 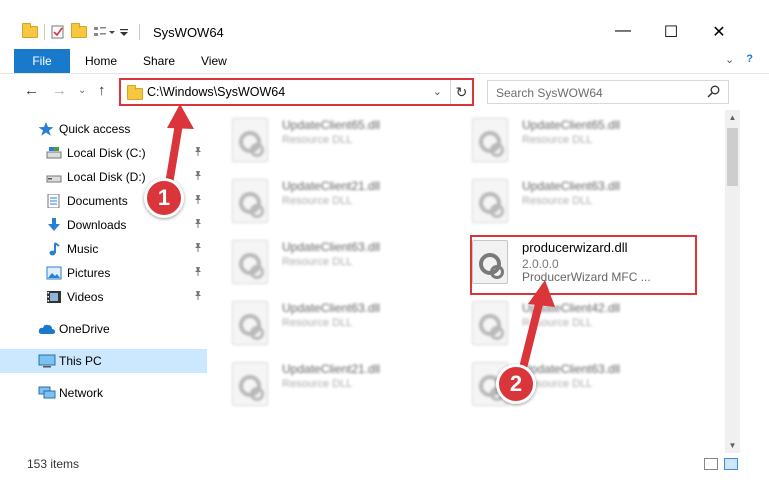 What do you see at coordinates (516, 384) in the screenshot?
I see `step2-badge: 2` at bounding box center [516, 384].